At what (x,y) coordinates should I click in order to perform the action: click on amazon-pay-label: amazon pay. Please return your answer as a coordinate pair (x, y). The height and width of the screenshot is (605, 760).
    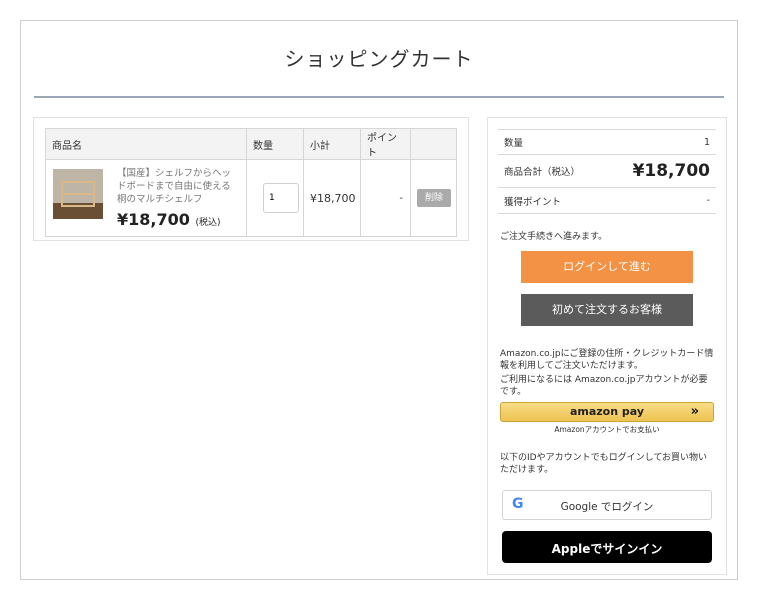
    Looking at the image, I should click on (607, 411).